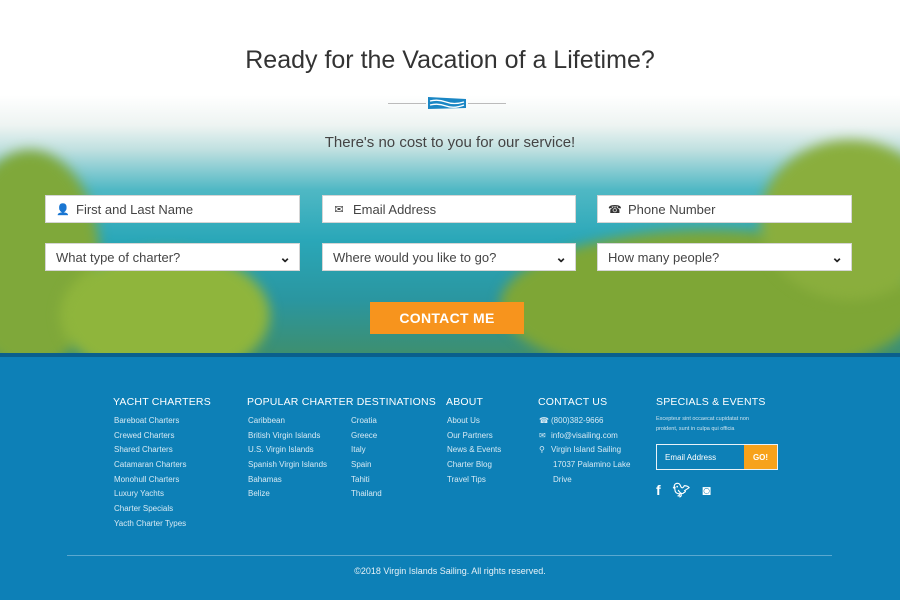 The width and height of the screenshot is (900, 600). I want to click on column-heading: CONTACT US, so click(573, 402).